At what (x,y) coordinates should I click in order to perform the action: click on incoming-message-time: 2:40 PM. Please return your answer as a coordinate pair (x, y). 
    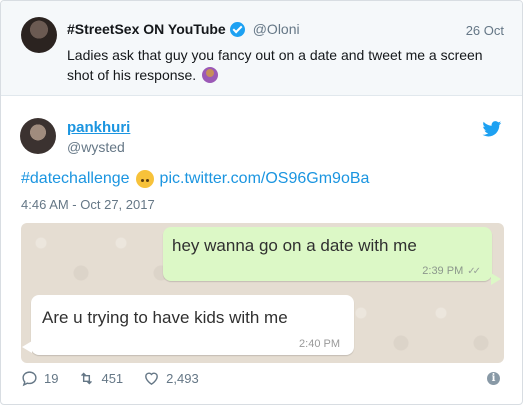
    Looking at the image, I should click on (319, 344).